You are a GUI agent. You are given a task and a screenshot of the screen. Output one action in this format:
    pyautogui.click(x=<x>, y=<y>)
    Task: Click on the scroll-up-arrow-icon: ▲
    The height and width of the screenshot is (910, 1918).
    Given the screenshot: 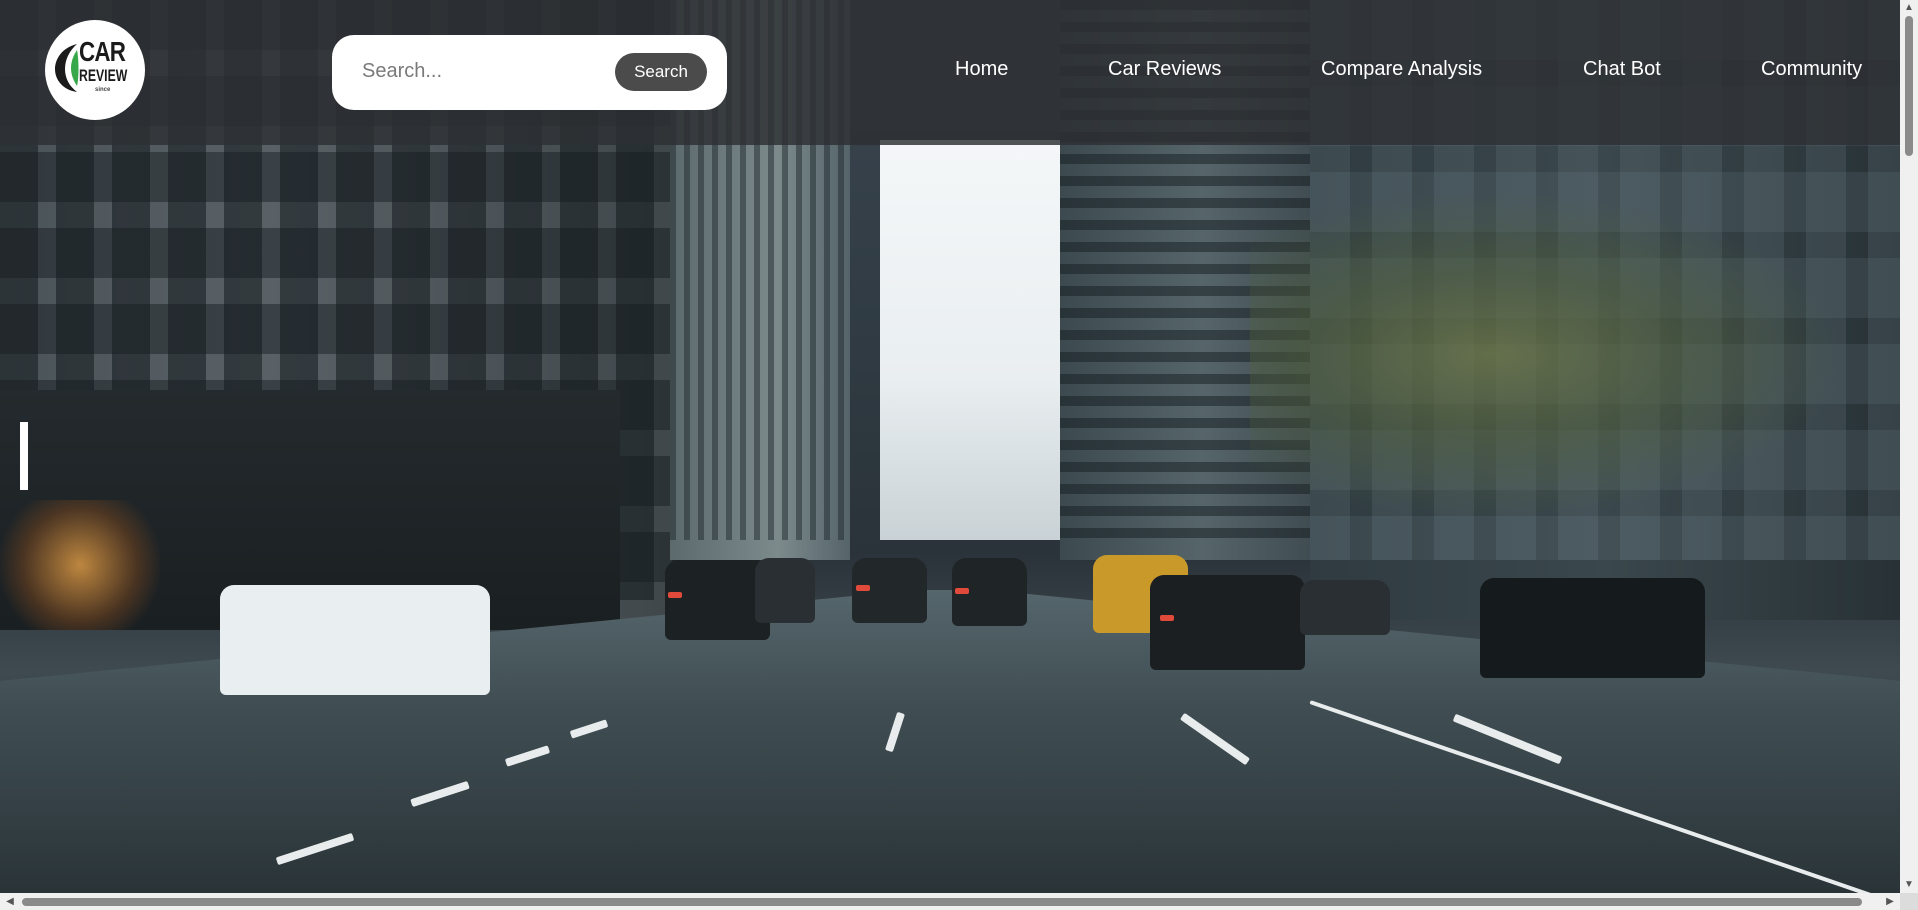 What is the action you would take?
    pyautogui.click(x=1909, y=8)
    